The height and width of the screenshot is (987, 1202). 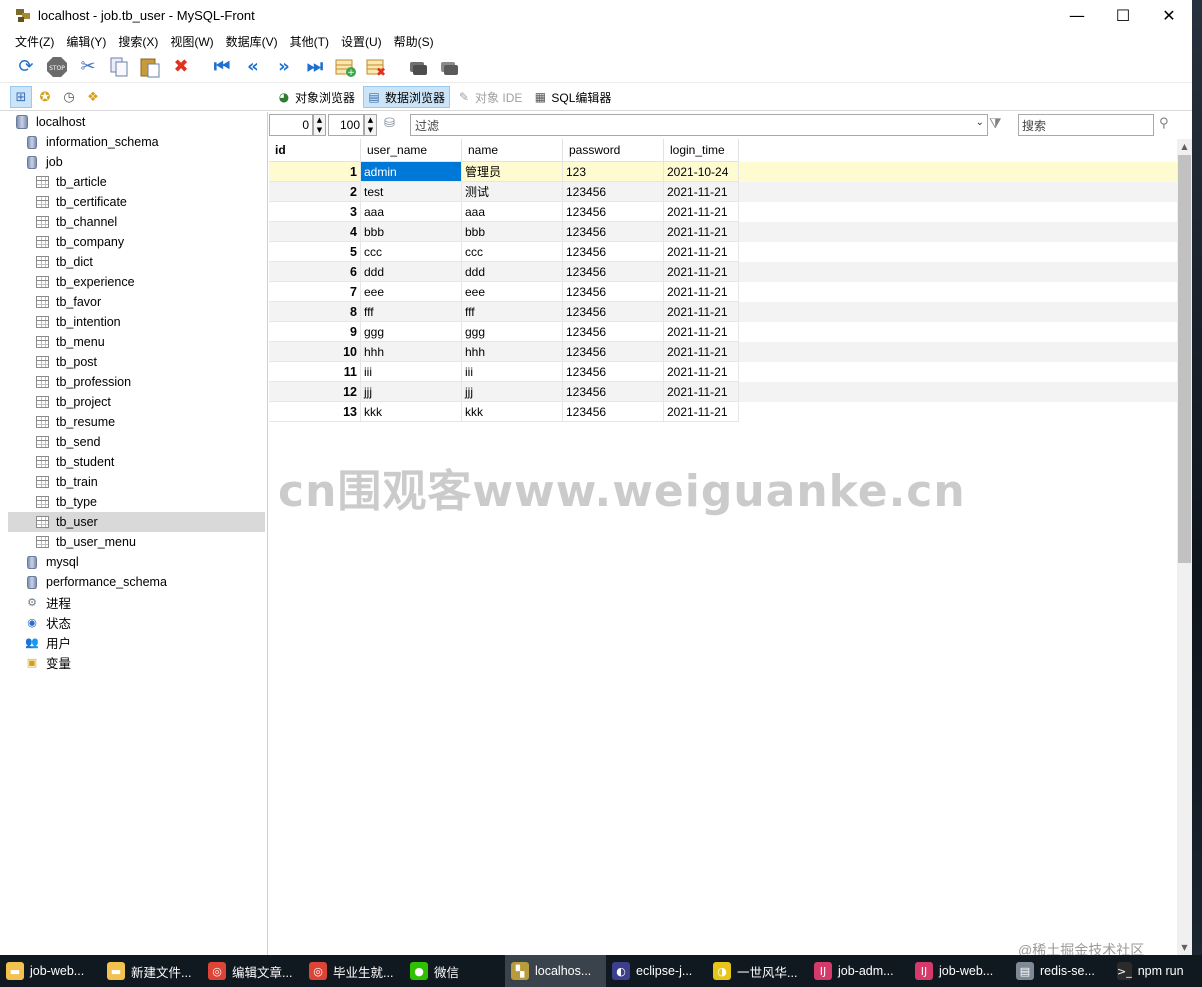 What do you see at coordinates (512, 192) in the screenshot?
I see `cell-name: 测试` at bounding box center [512, 192].